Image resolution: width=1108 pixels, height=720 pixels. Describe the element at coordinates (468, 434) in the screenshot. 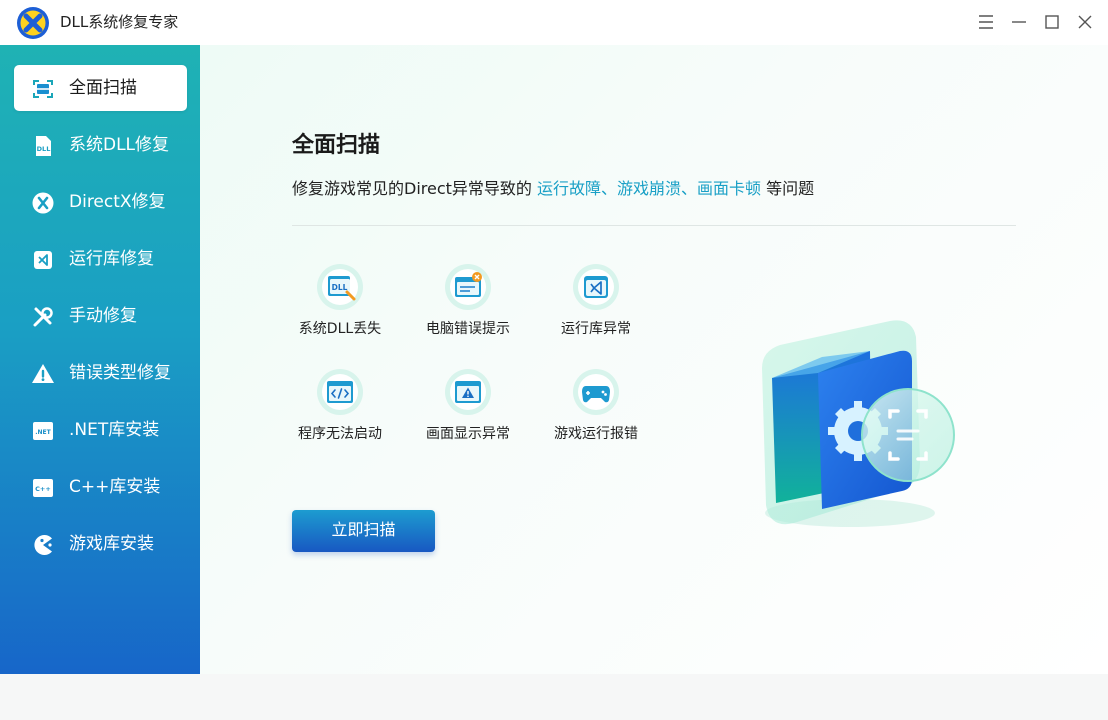

I see `feature-label: 画面显示异常` at that location.